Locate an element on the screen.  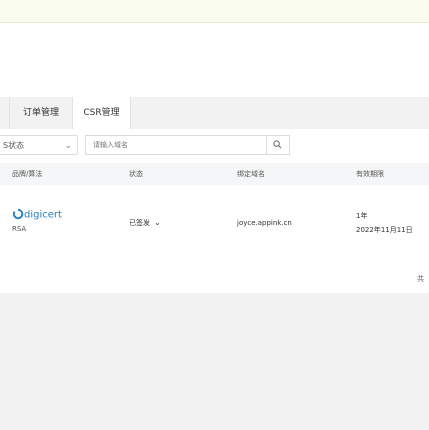
search-icon is located at coordinates (277, 144).